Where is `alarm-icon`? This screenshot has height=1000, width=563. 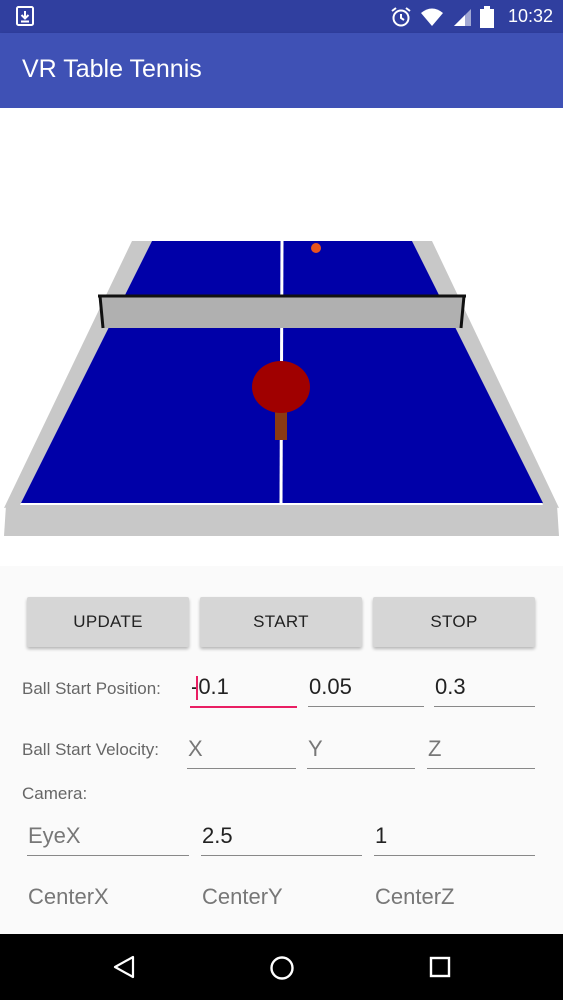 alarm-icon is located at coordinates (401, 16).